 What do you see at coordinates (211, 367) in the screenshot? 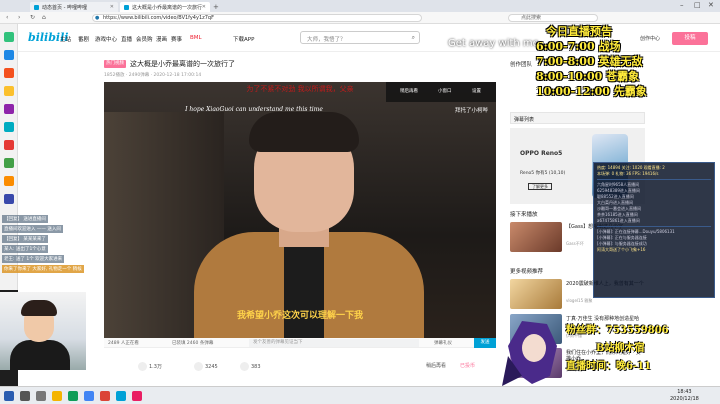
I see `coin-count: 3245` at bounding box center [211, 367].